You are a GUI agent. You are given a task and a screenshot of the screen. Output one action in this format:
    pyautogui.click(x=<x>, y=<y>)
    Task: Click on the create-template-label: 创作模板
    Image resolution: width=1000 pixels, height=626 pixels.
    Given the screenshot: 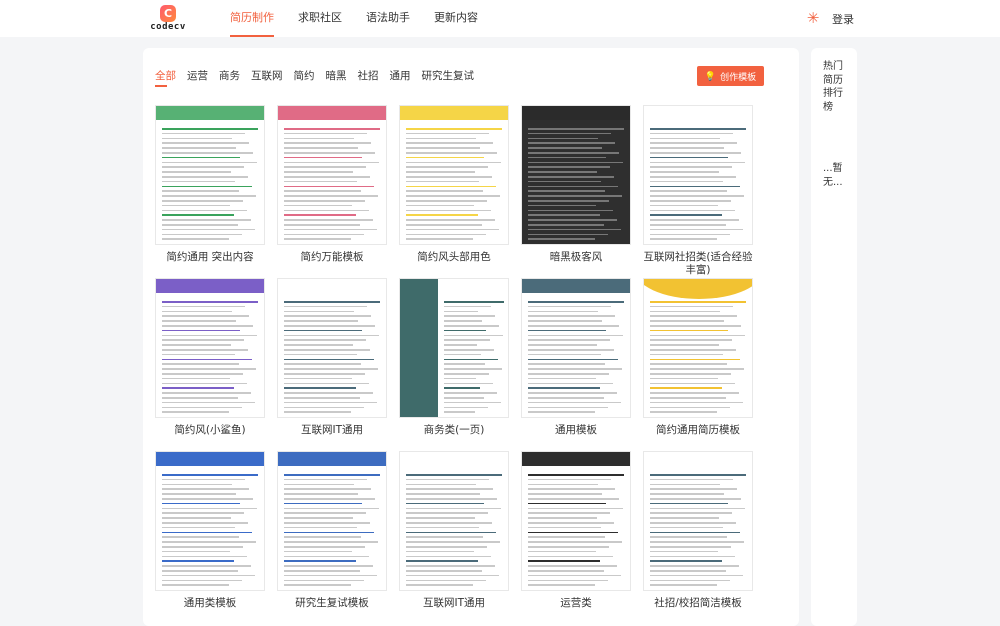 What is the action you would take?
    pyautogui.click(x=738, y=76)
    